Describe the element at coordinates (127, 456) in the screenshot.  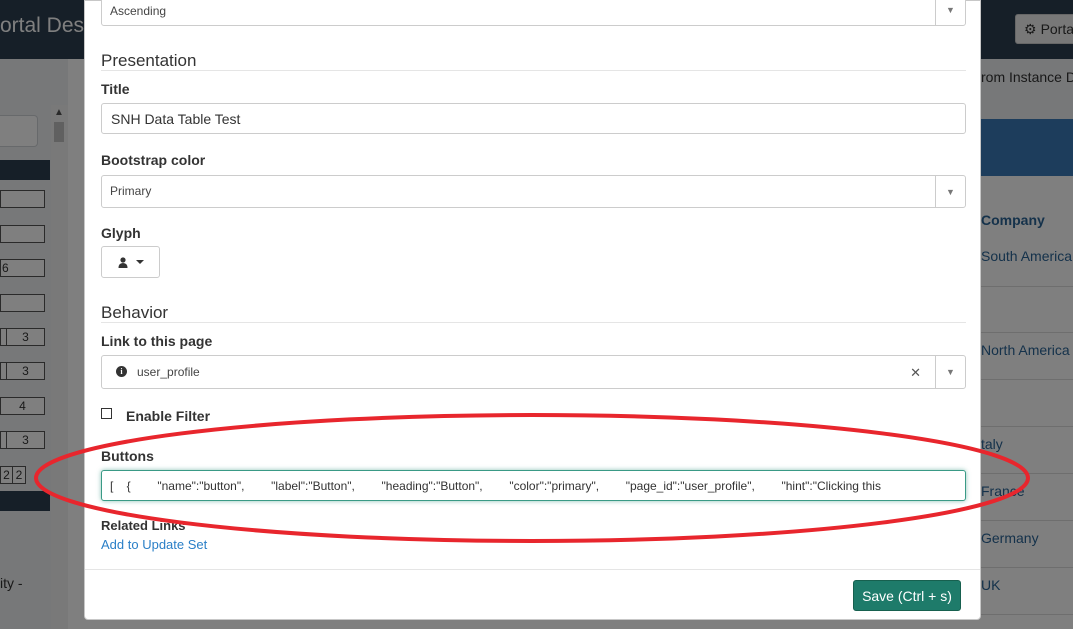
I see `buttons-label: Buttons` at that location.